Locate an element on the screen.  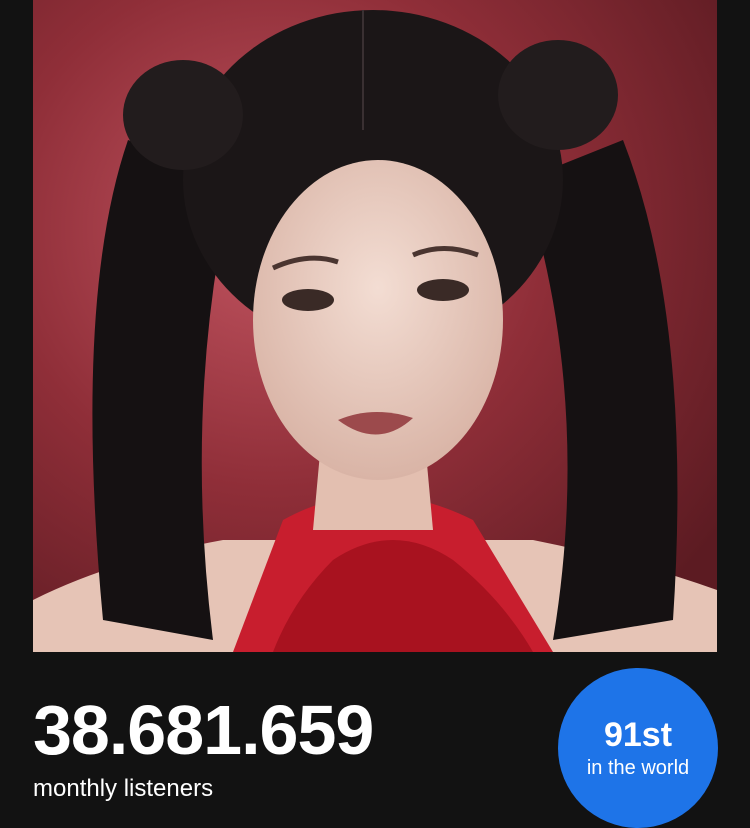
world-rank-badge: 91st in the world is located at coordinates (638, 748).